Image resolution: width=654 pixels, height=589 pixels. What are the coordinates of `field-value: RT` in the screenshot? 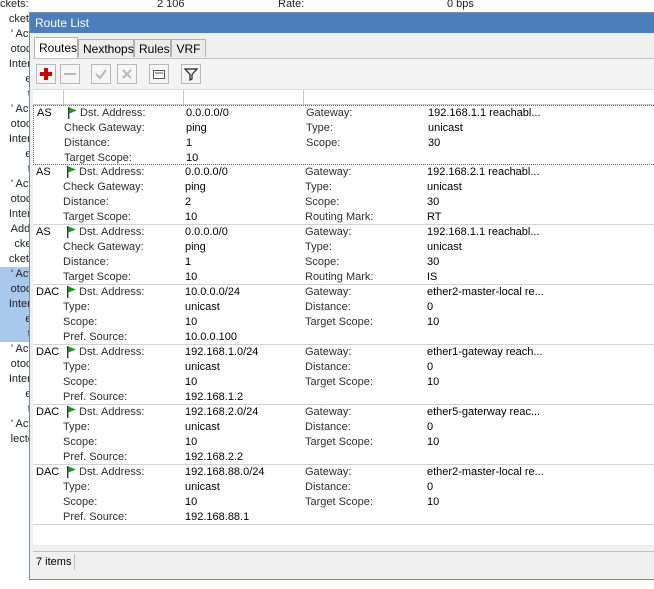 It's located at (434, 217).